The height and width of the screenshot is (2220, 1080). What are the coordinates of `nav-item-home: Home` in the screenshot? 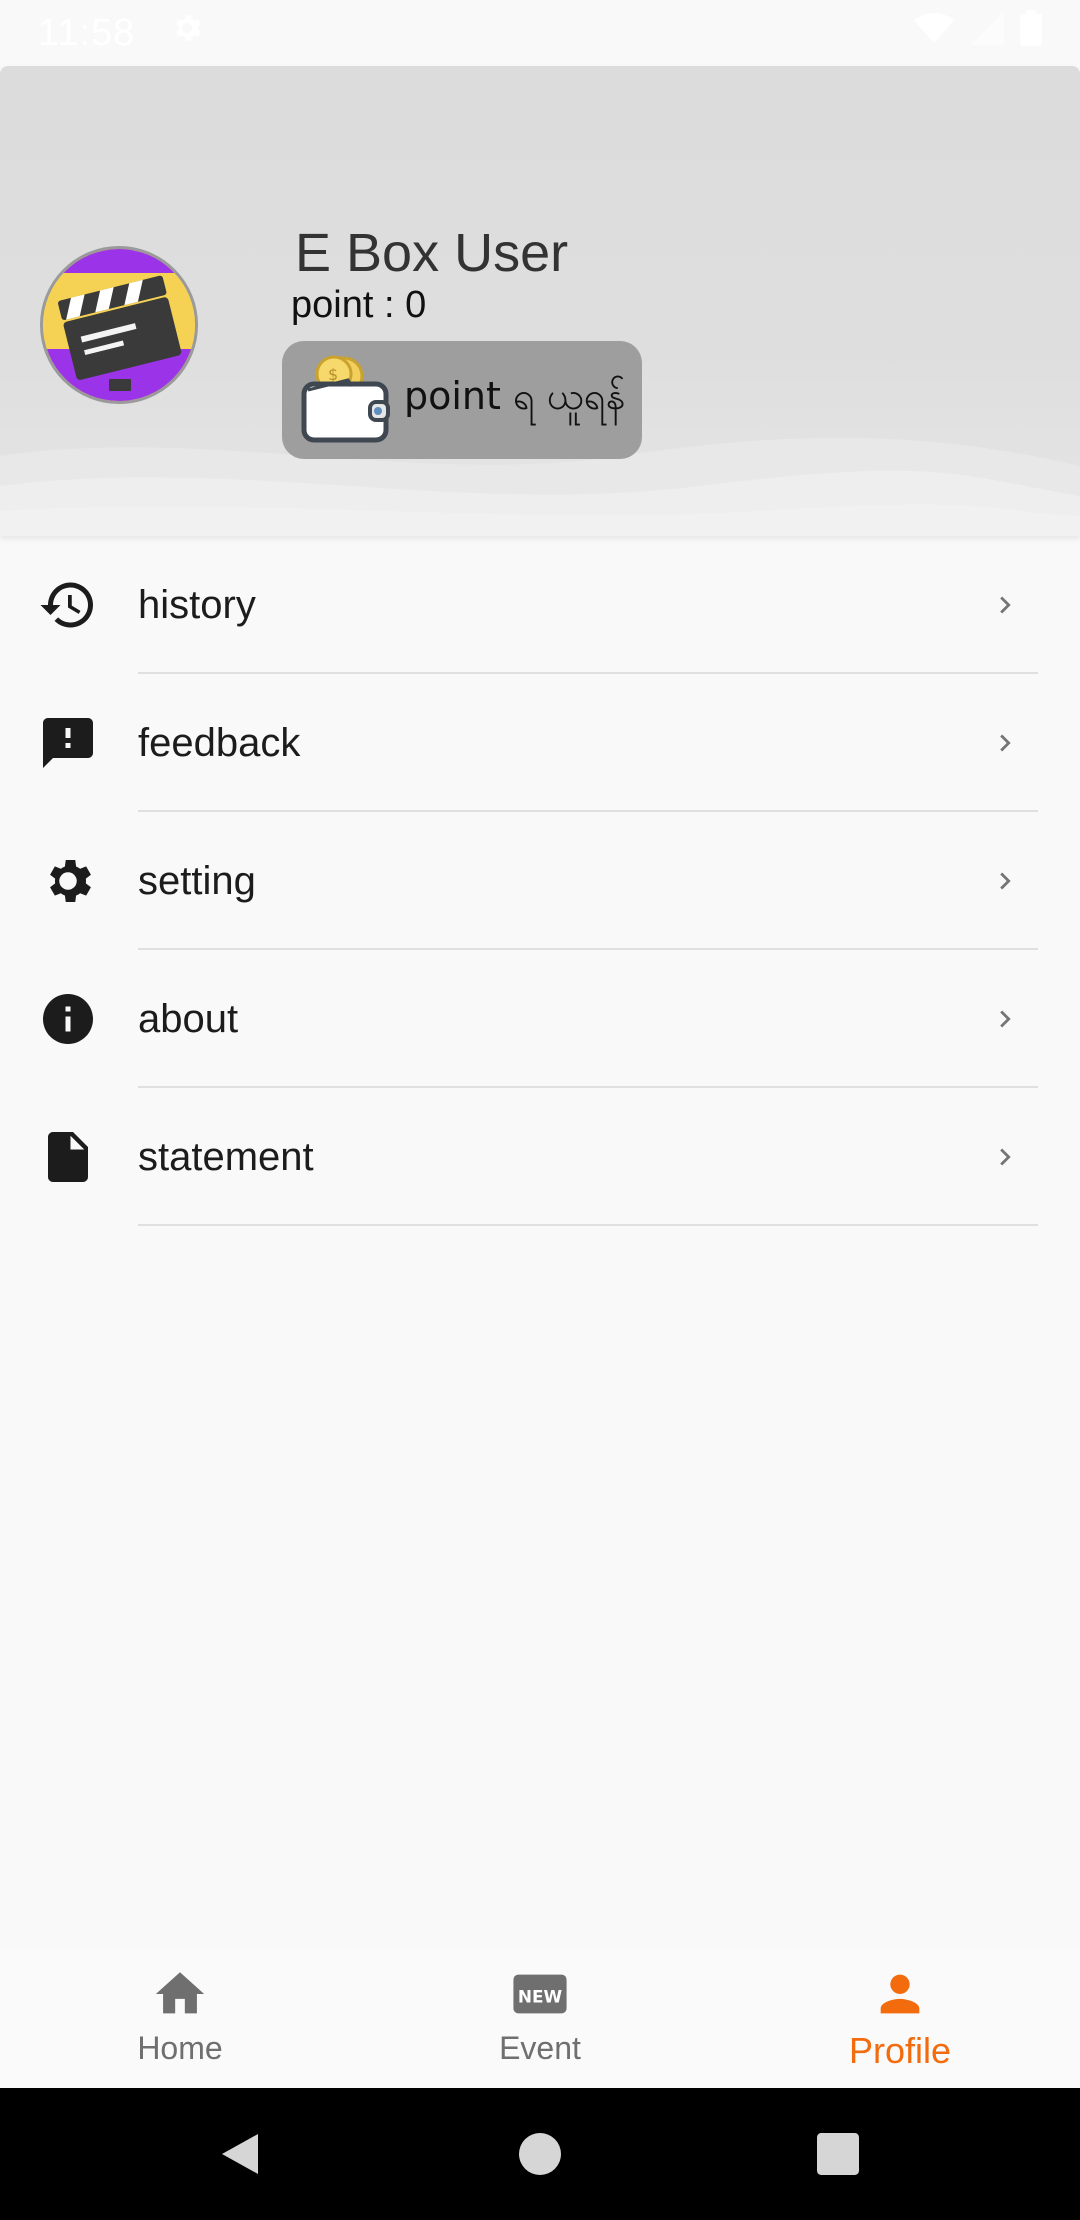 It's located at (180, 2017).